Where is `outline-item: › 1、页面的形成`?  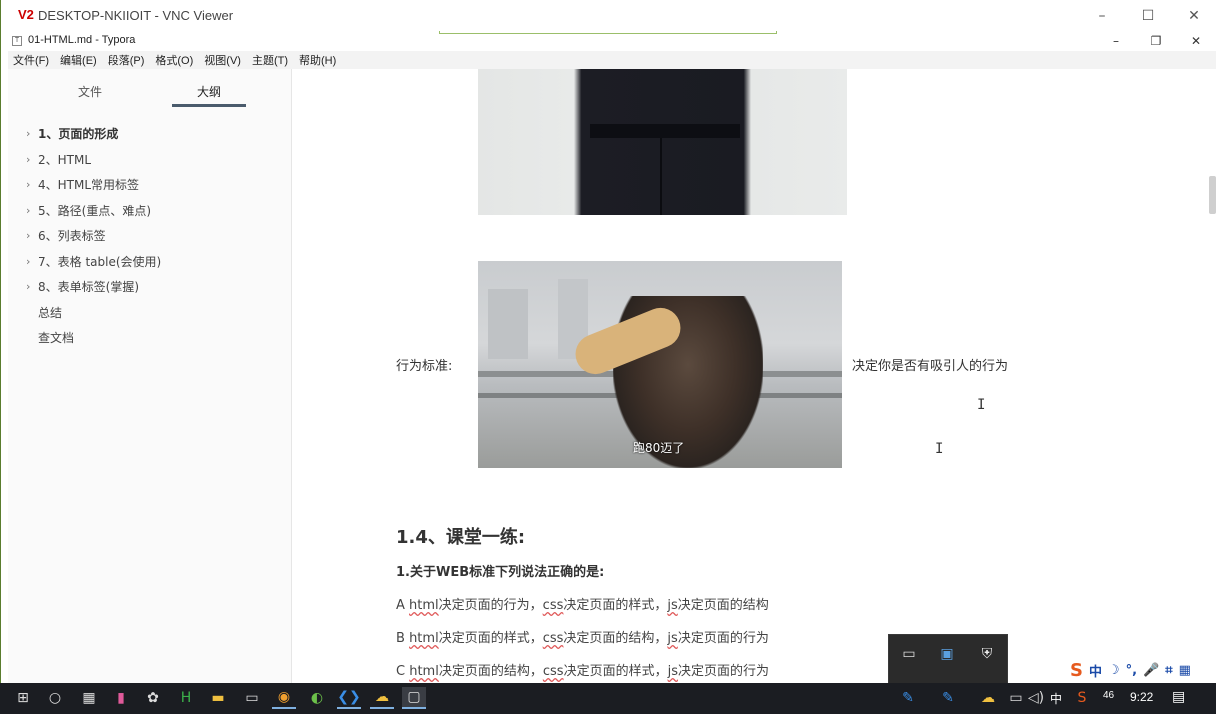
outline-item: › 1、页面的形成 is located at coordinates (150, 134).